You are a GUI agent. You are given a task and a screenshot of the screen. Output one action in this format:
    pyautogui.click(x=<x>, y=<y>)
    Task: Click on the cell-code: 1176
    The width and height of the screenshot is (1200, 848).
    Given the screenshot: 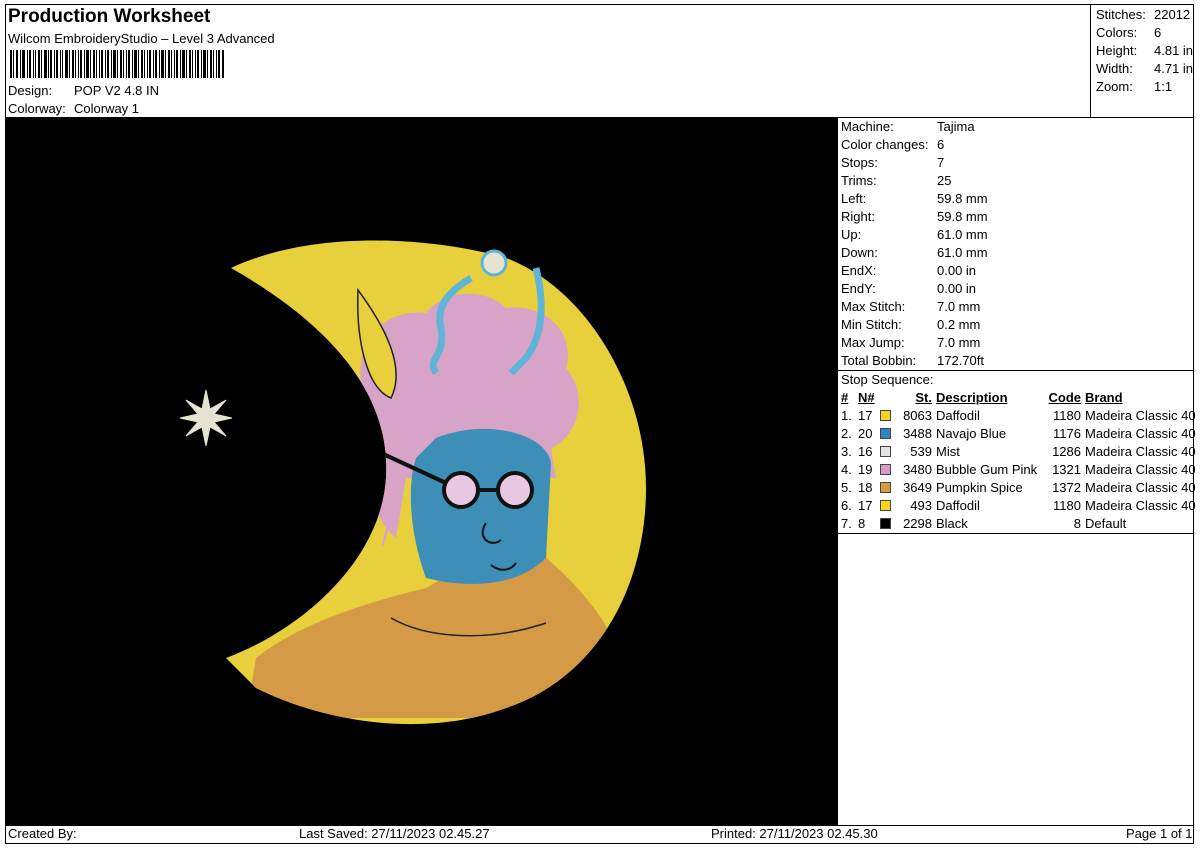 What is the action you would take?
    pyautogui.click(x=1067, y=433)
    